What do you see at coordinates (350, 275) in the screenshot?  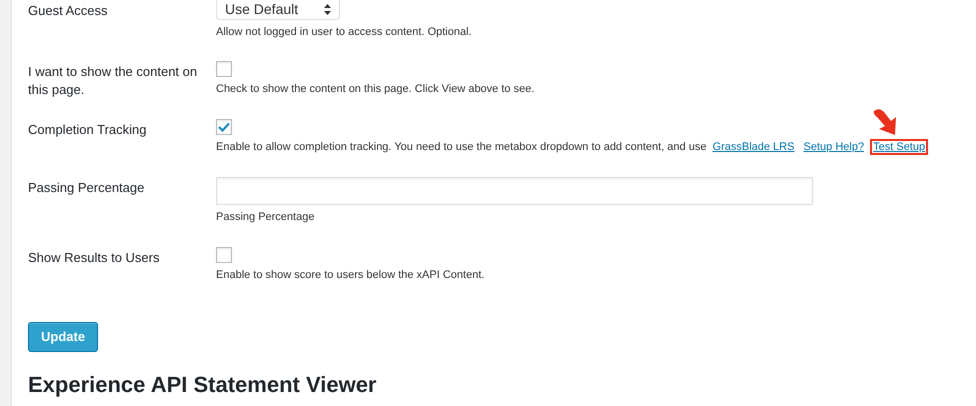 I see `help-text: Enable to show score to users below the xAPI Content.` at bounding box center [350, 275].